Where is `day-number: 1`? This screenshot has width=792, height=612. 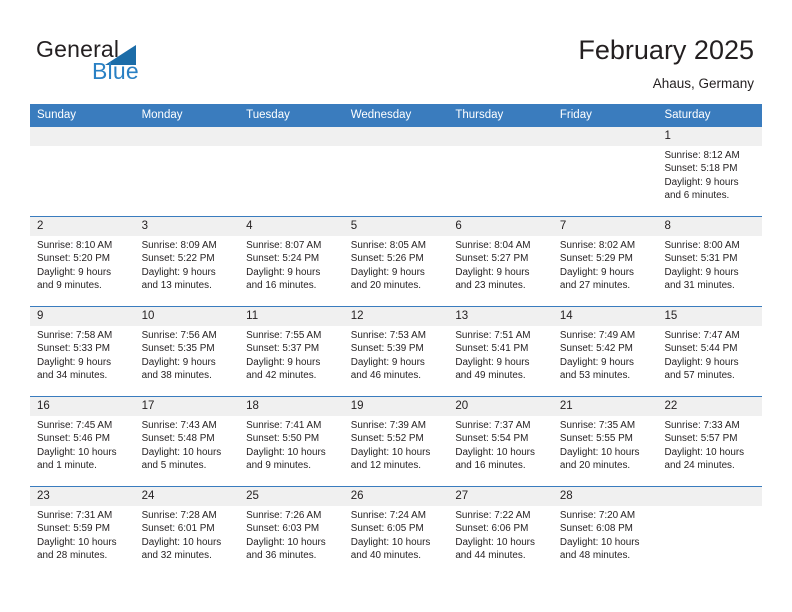
day-number: 1 is located at coordinates (709, 136).